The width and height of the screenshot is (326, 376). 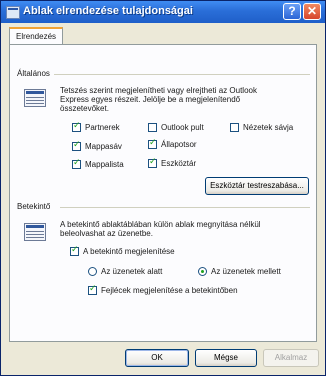 I want to click on tab-layout: Elrendezés, so click(x=36, y=36).